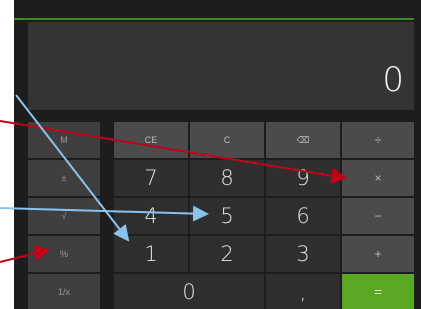  I want to click on digit-4-button: 4, so click(151, 216).